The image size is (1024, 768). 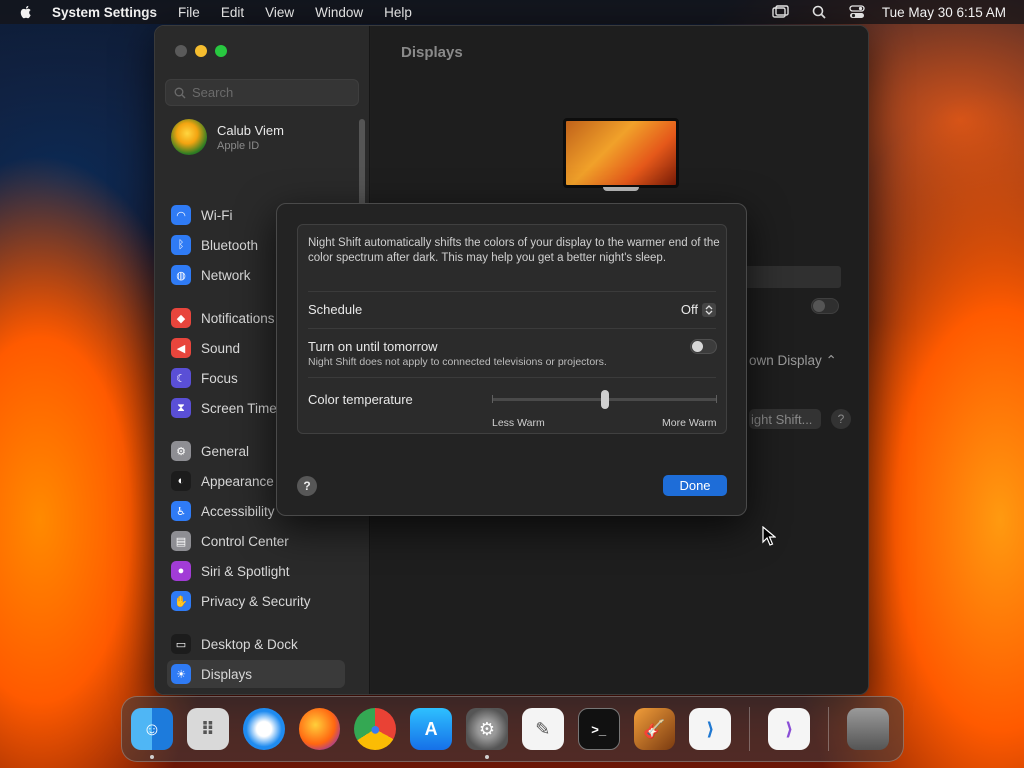 What do you see at coordinates (181, 694) in the screenshot?
I see `wallpaper-icon: ❀` at bounding box center [181, 694].